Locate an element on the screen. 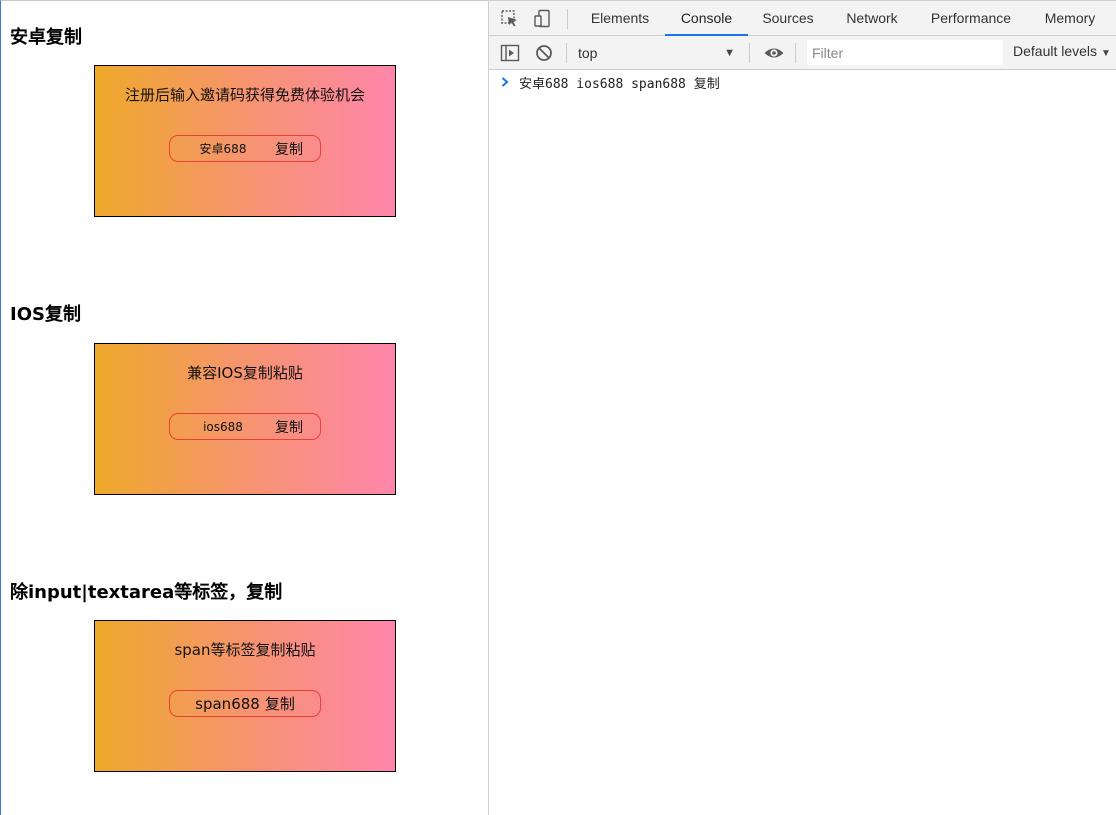 The image size is (1116, 815). span-copy-card: span等标签复制粘贴 span688 复制 is located at coordinates (245, 696).